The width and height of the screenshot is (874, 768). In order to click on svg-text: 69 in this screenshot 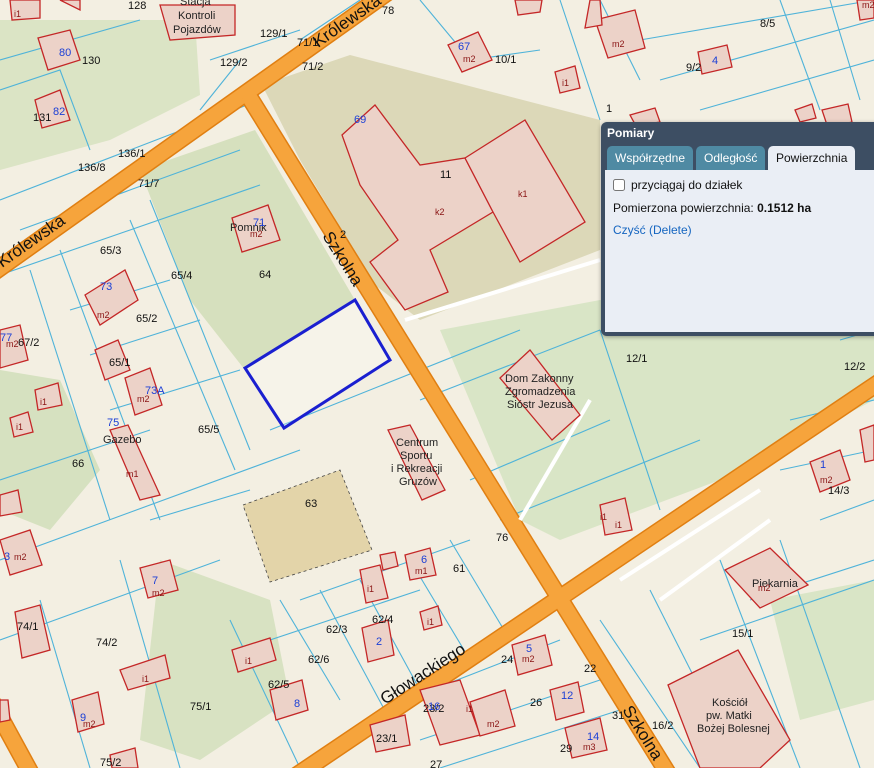, I will do `click(360, 120)`.